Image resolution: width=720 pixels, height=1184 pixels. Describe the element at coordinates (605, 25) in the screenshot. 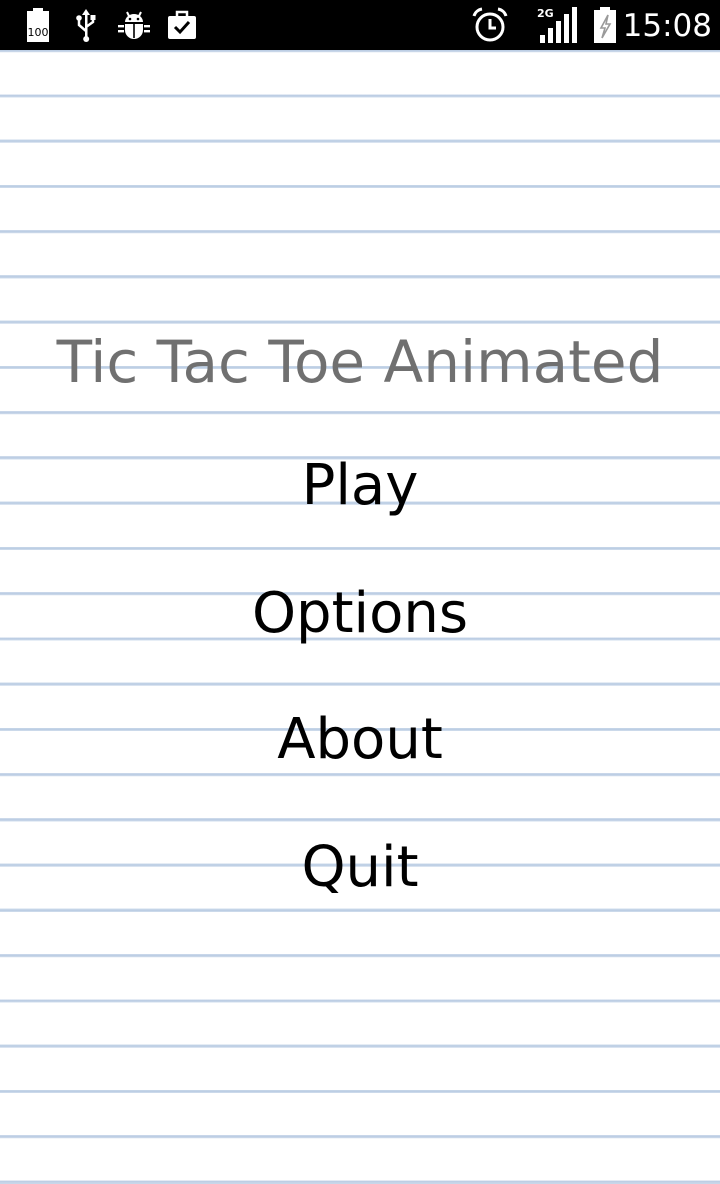

I see `battery-charging-icon` at that location.